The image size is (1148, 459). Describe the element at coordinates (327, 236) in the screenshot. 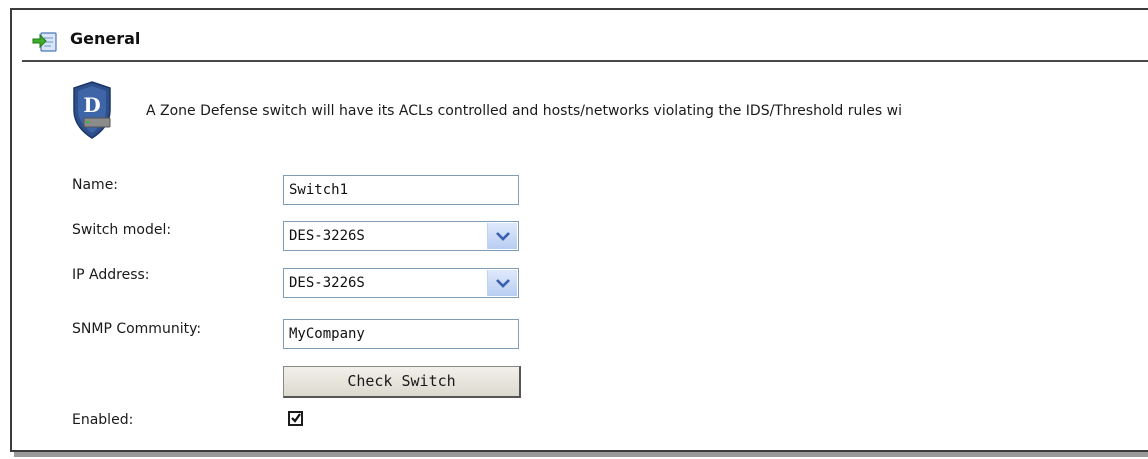

I see `switch-model-value: DES-3226S` at that location.